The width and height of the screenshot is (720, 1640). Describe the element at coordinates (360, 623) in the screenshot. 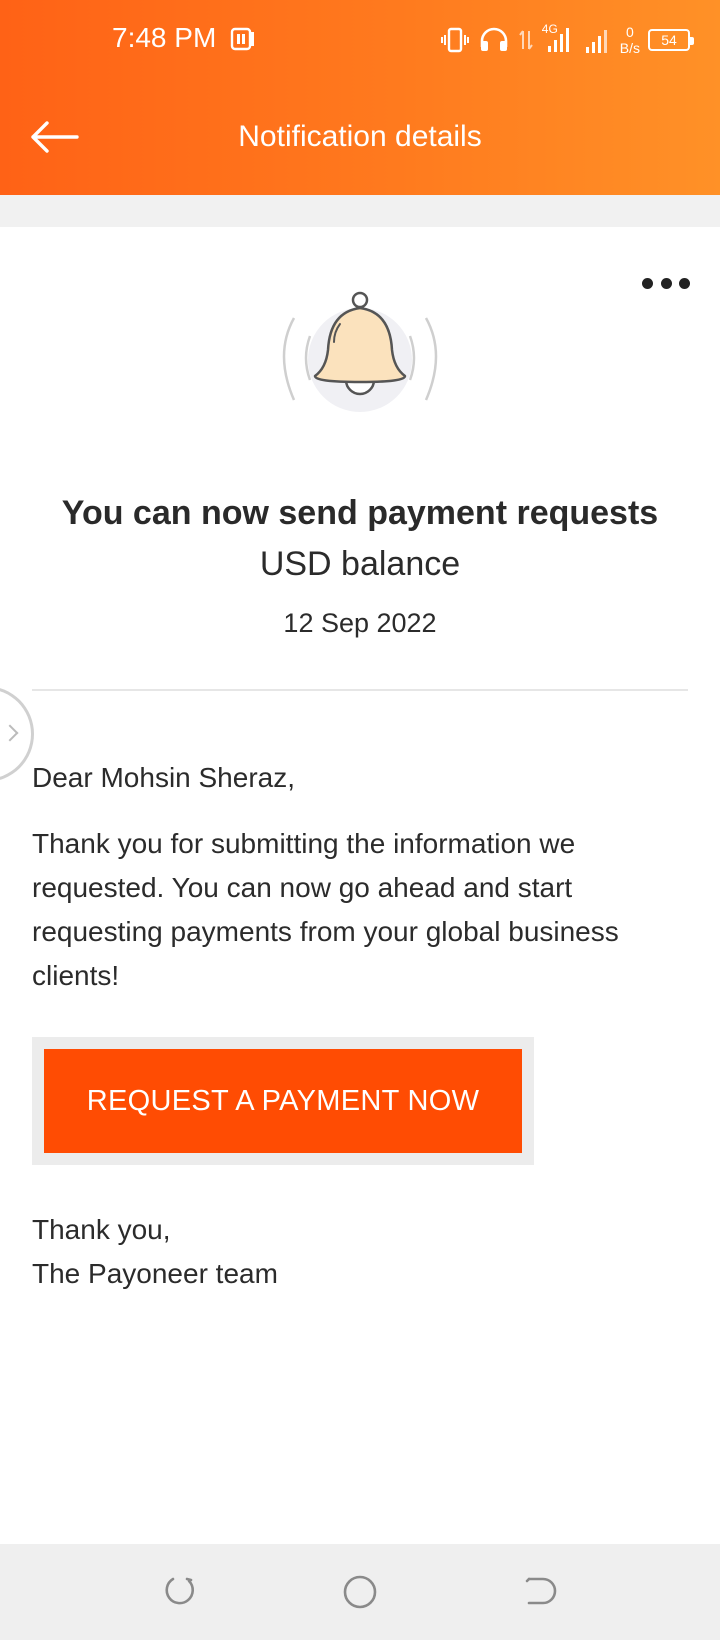

I see `notification-date: 12 Sep 2022` at that location.